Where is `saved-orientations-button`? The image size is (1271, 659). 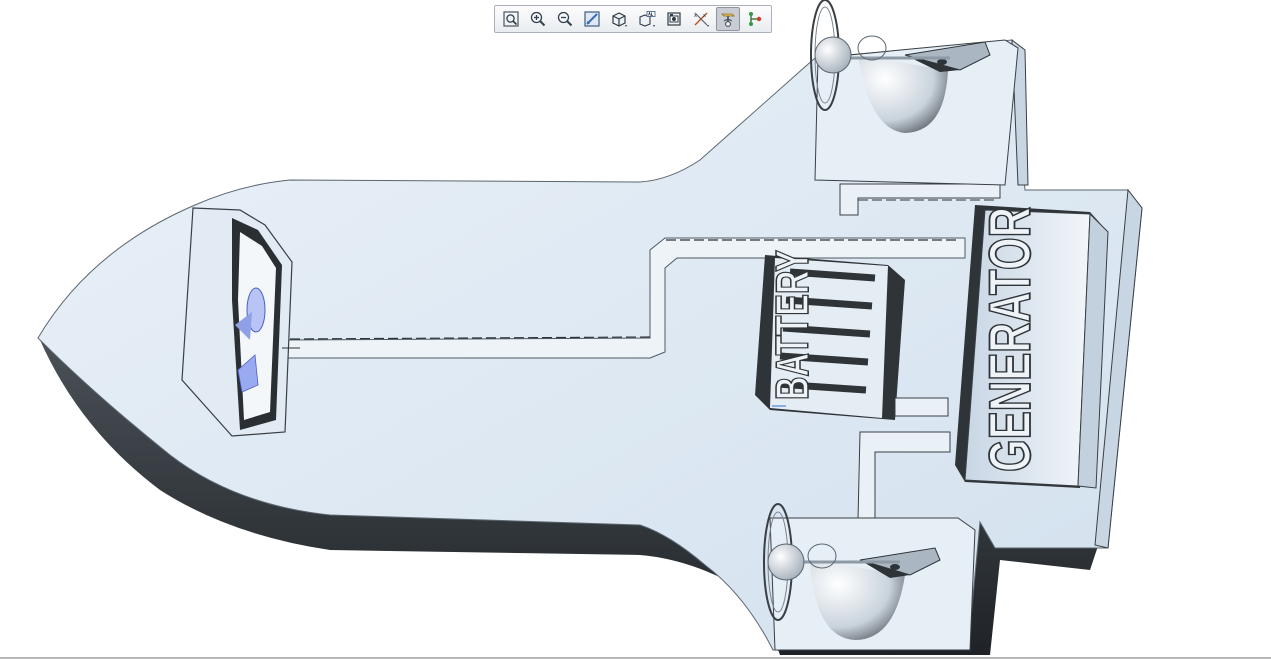 saved-orientations-button is located at coordinates (647, 19).